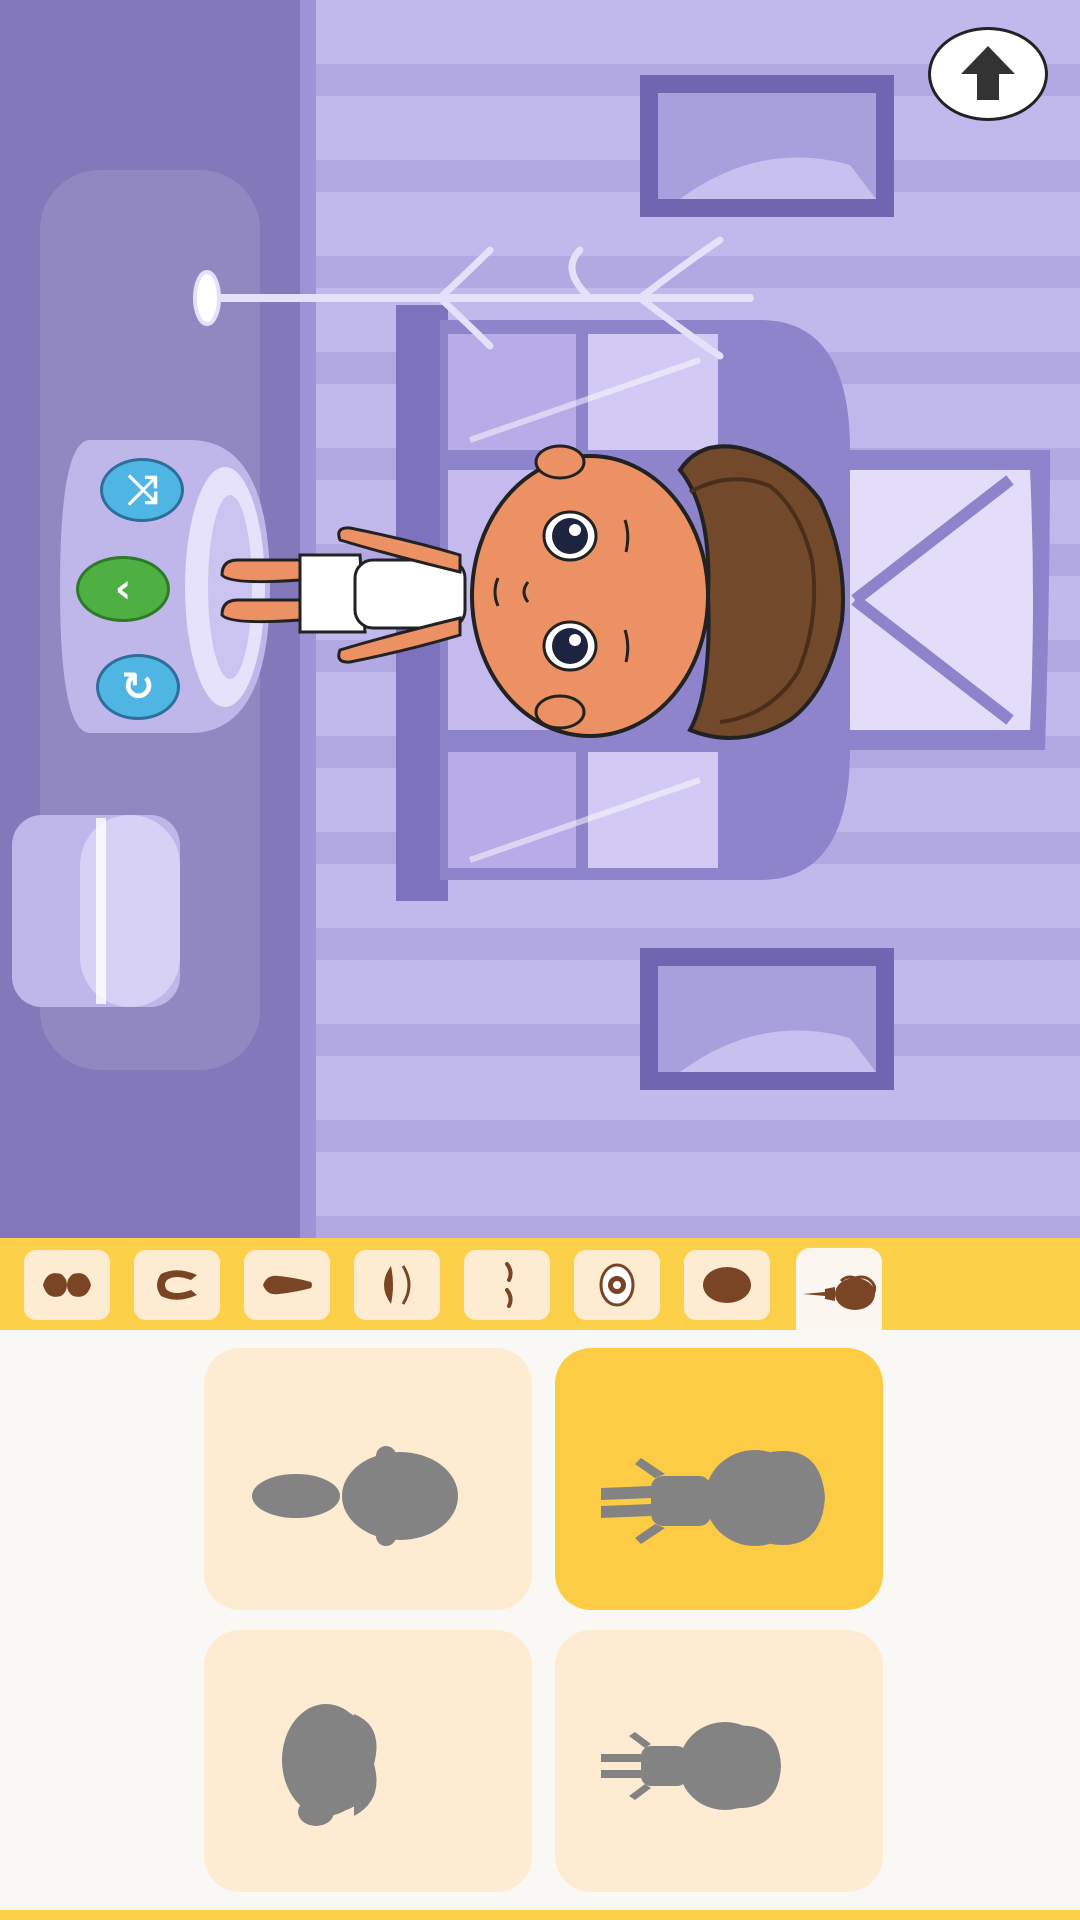 Image resolution: width=1080 pixels, height=1920 pixels. Describe the element at coordinates (713, 1498) in the screenshot. I see `child-silhouette-icon` at that location.